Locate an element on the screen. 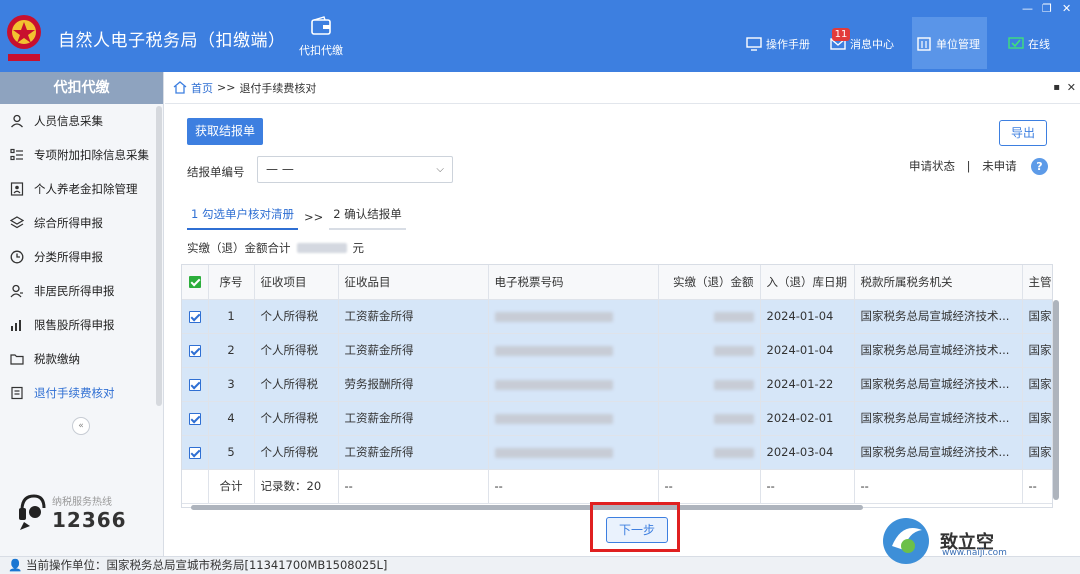  sidebar-item-person-info: 人员信息采集 is located at coordinates (81, 121).